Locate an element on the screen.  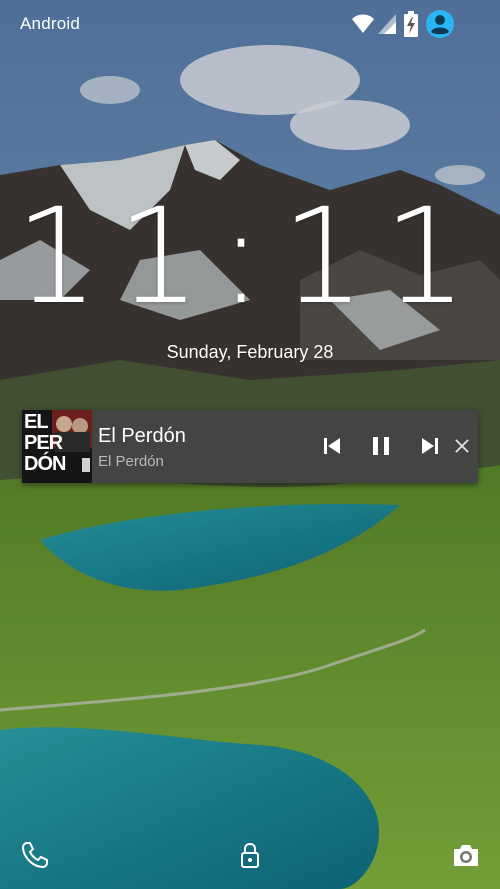
user-avatar-icon is located at coordinates (440, 24).